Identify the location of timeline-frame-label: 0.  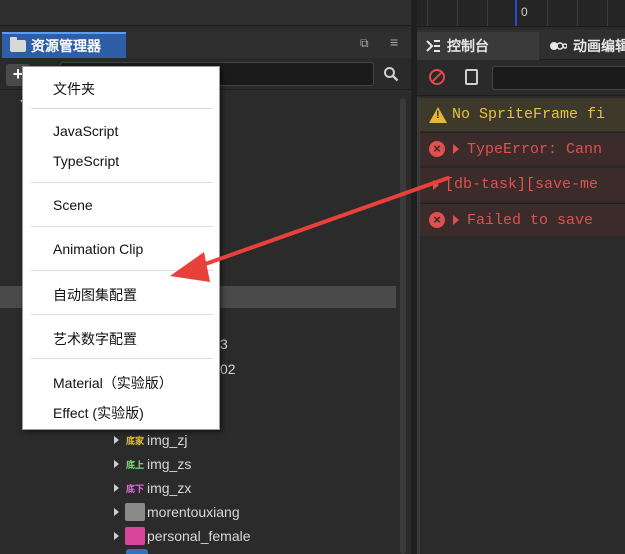
(524, 12).